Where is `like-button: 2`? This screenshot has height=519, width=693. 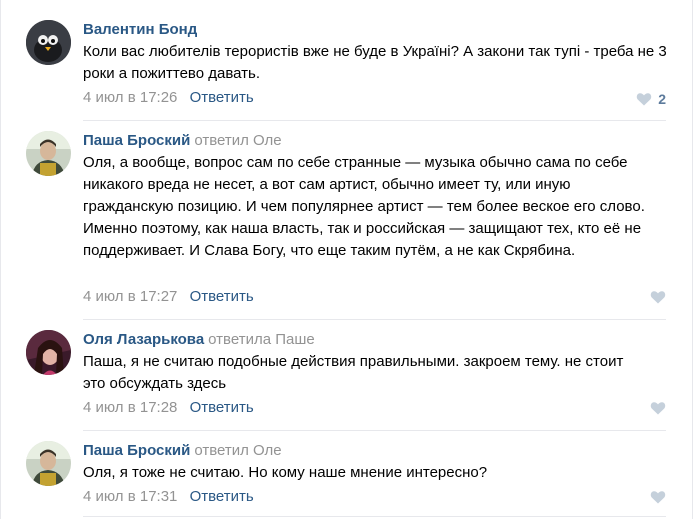 like-button: 2 is located at coordinates (651, 99).